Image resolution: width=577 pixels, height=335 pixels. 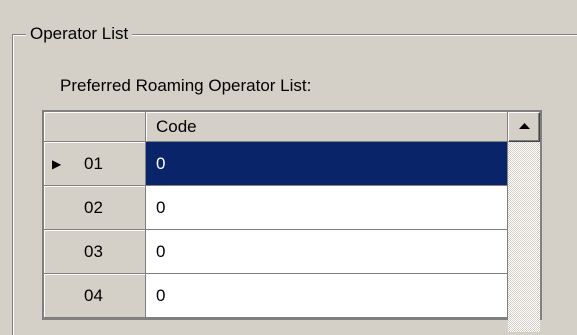 I want to click on row-header: ▶ 01, so click(x=95, y=164).